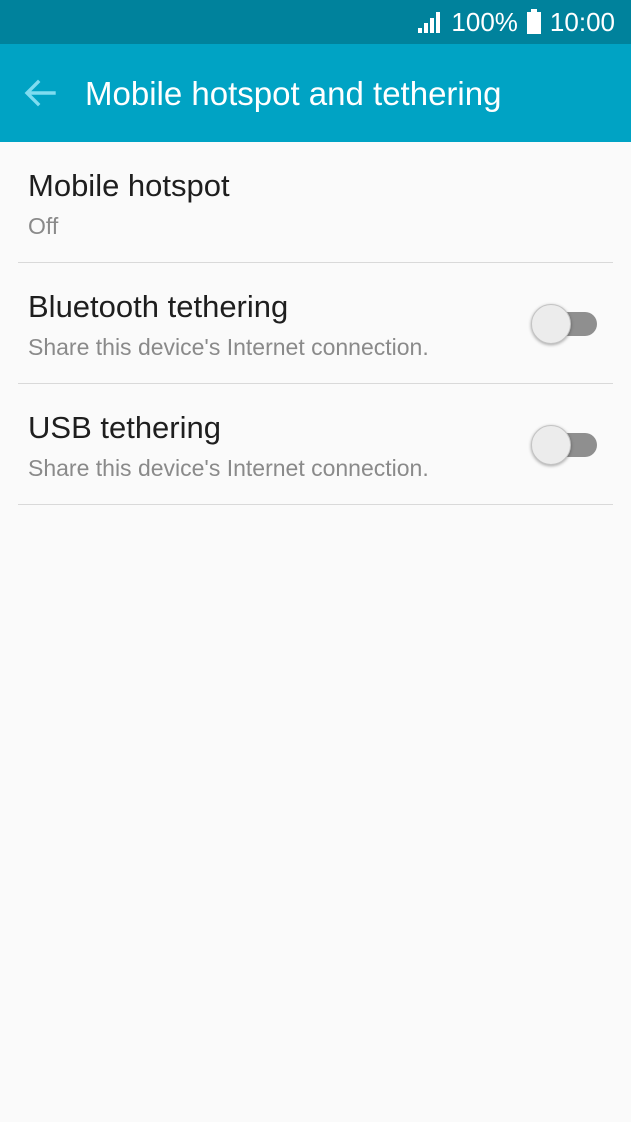 Image resolution: width=631 pixels, height=1122 pixels. I want to click on back-button, so click(40, 93).